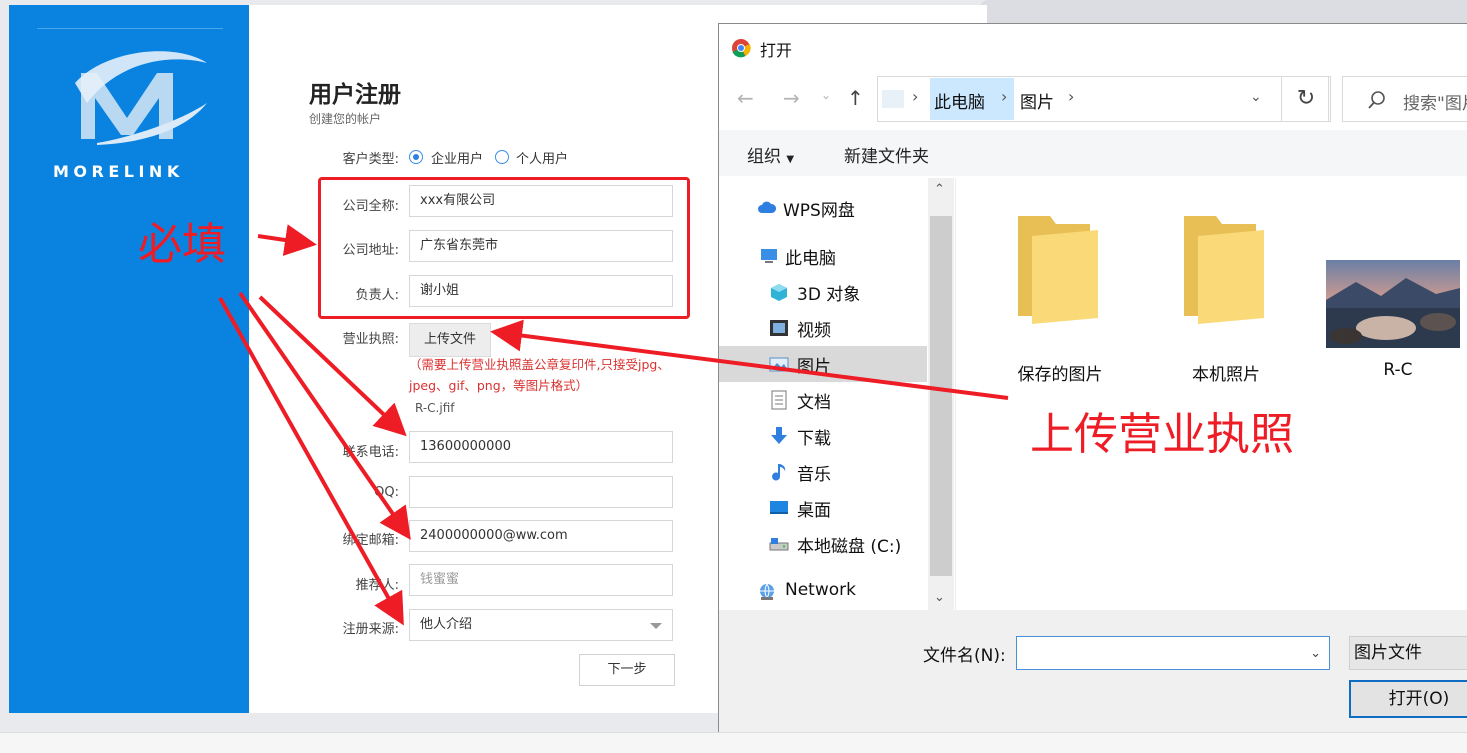 Image resolution: width=1467 pixels, height=753 pixels. Describe the element at coordinates (749, 359) in the screenshot. I see `upload-annotation-arrow` at that location.